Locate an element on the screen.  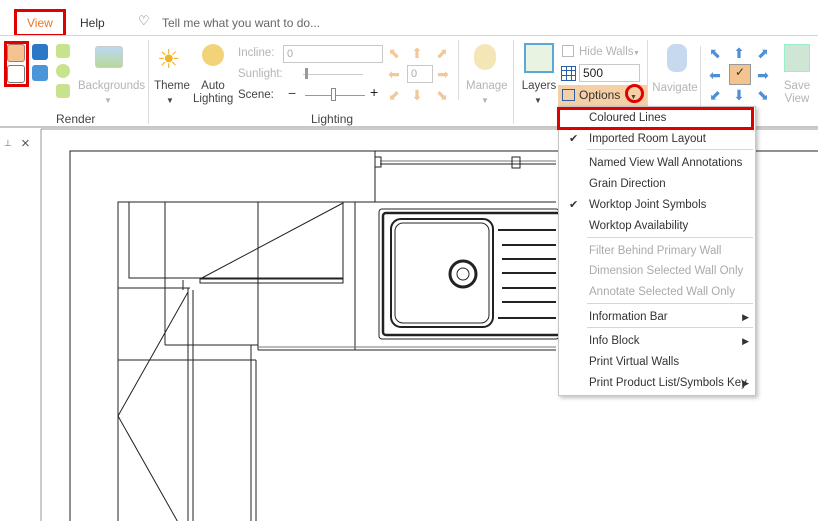
door-swing-left is located at coordinates (153, 406).